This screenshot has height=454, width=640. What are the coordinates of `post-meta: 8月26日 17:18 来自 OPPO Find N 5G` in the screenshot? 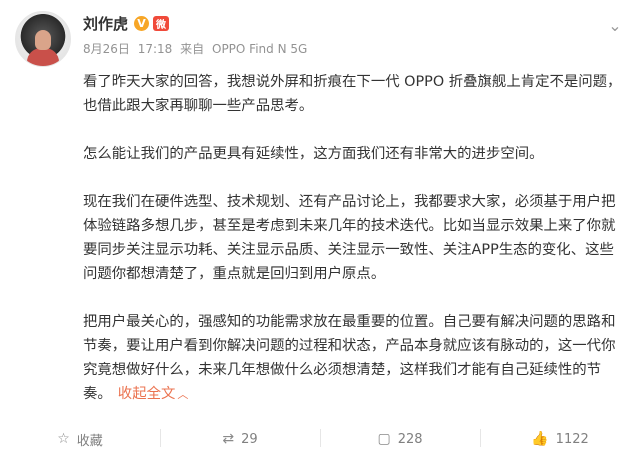 It's located at (197, 48).